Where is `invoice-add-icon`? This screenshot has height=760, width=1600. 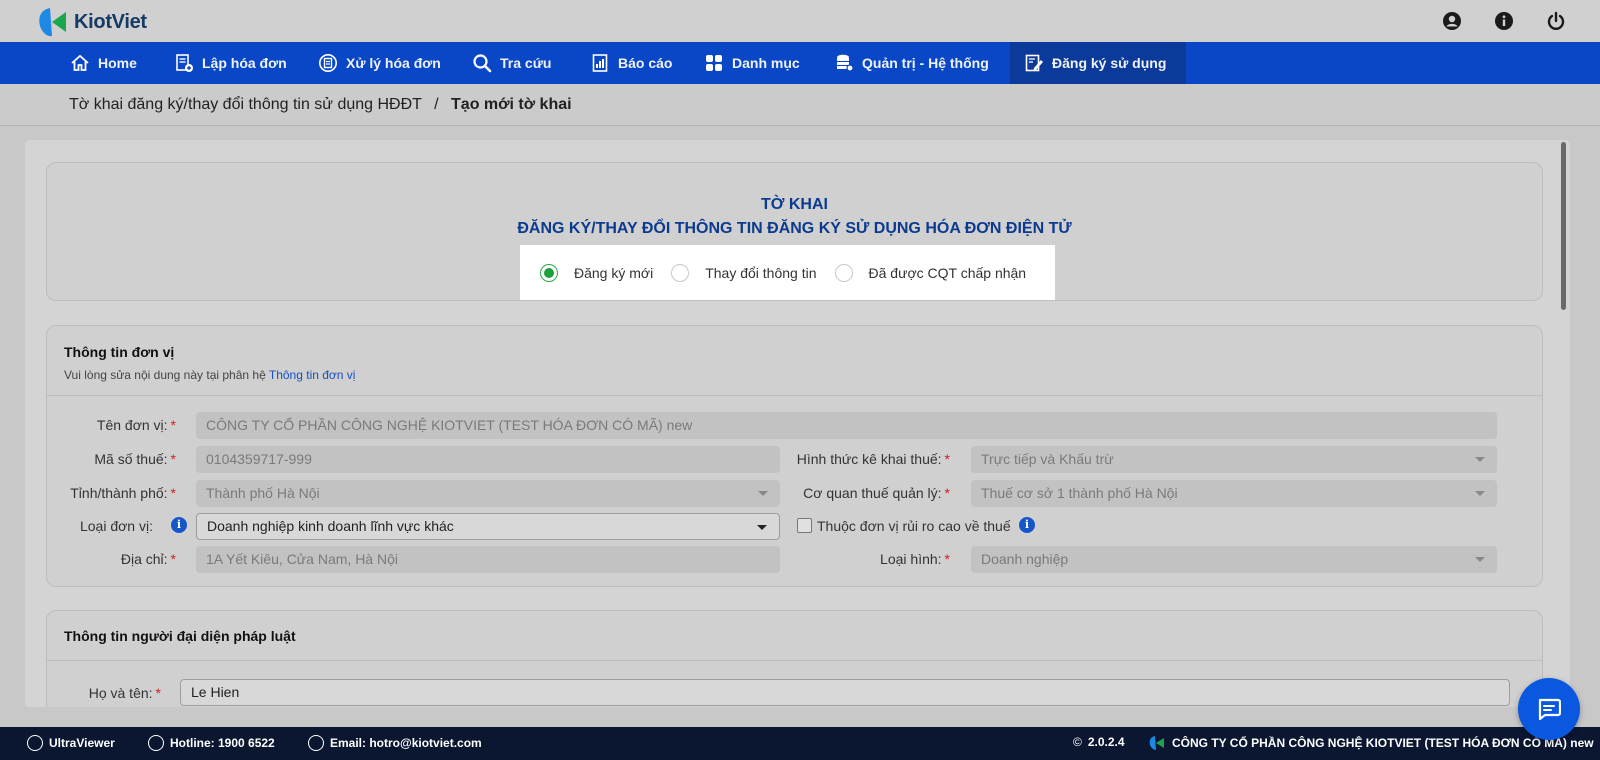 invoice-add-icon is located at coordinates (184, 63).